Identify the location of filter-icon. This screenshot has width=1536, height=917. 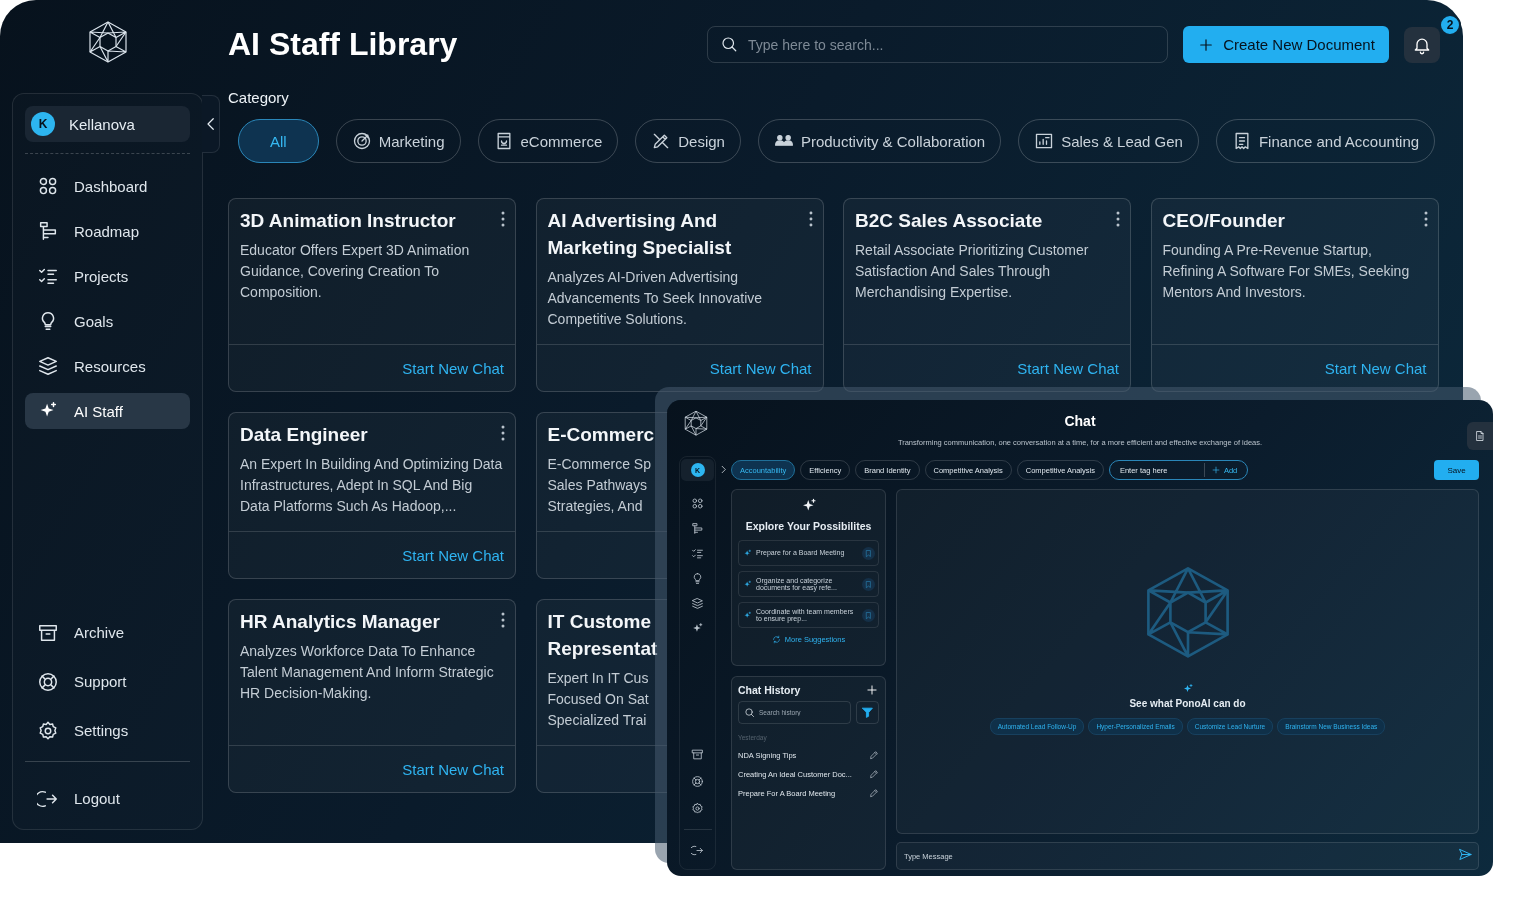
(867, 712).